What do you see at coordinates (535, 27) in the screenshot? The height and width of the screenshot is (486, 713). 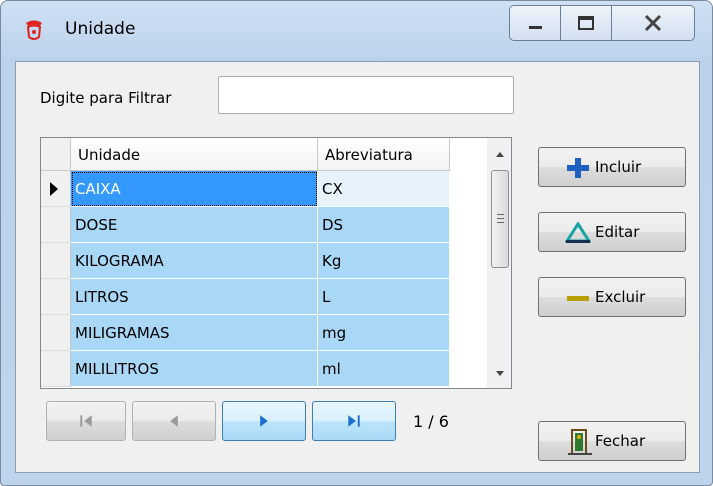 I see `minimize-icon` at bounding box center [535, 27].